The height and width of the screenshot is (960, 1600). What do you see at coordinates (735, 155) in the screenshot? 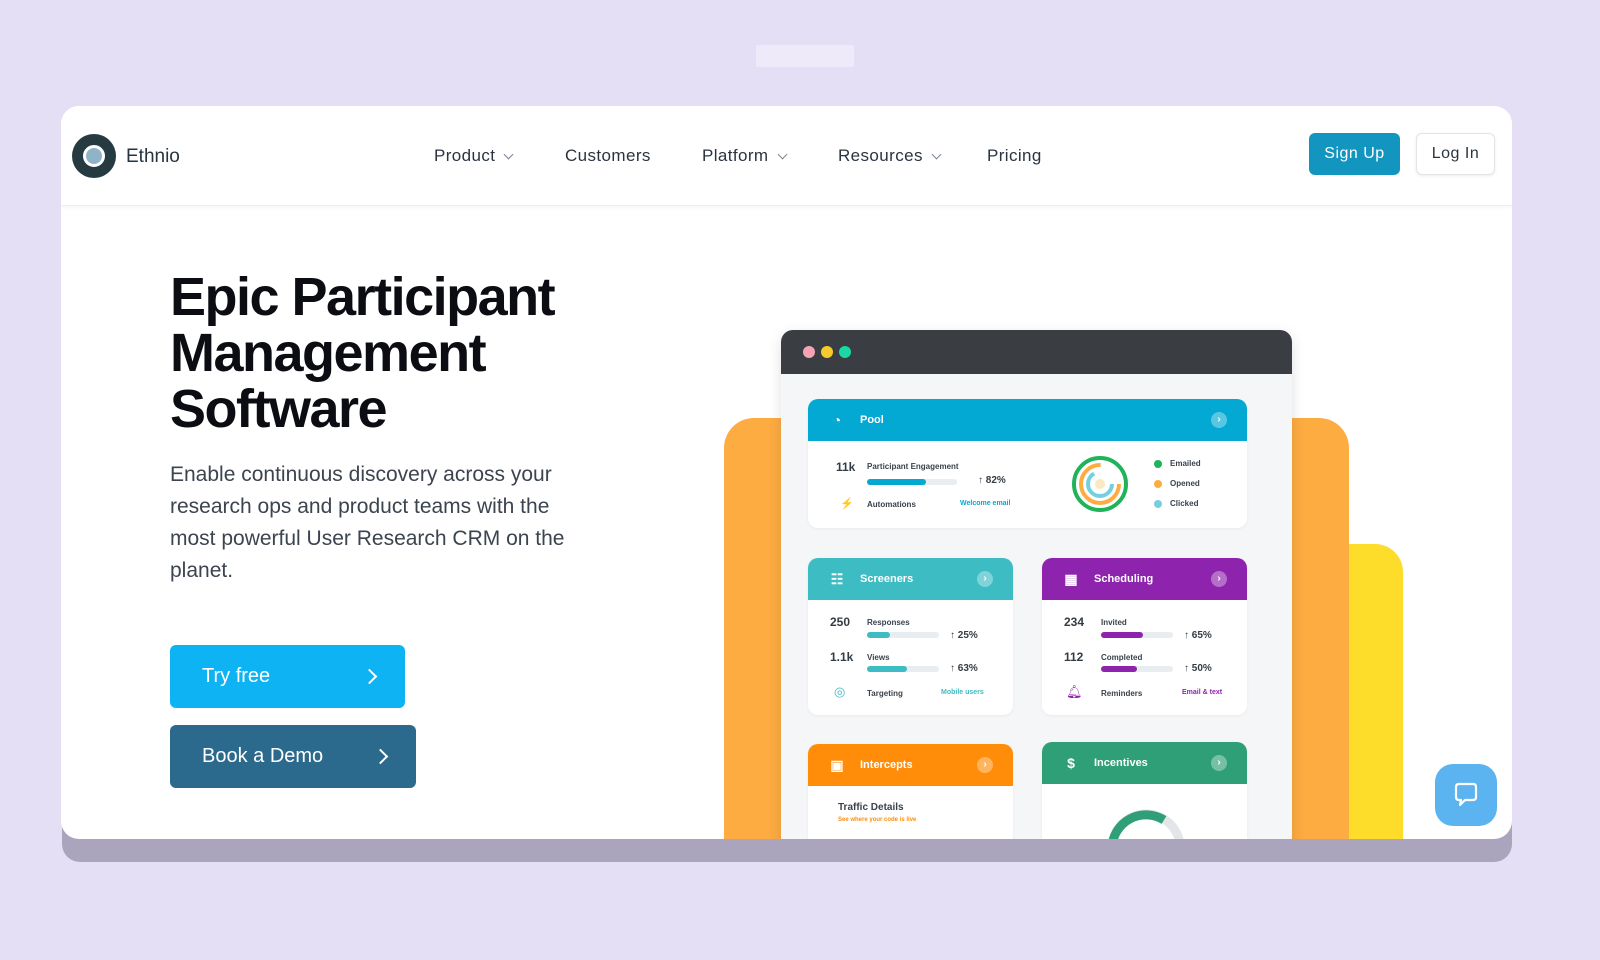
I see `nav-platform-label: Platform` at bounding box center [735, 155].